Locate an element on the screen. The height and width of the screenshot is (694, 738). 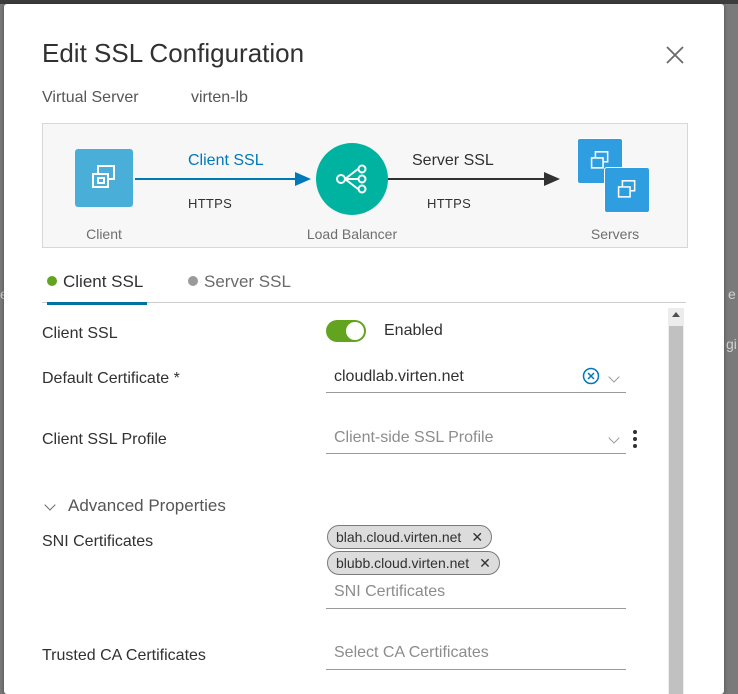
sni-certificates-input: SNI Certificates is located at coordinates (476, 596).